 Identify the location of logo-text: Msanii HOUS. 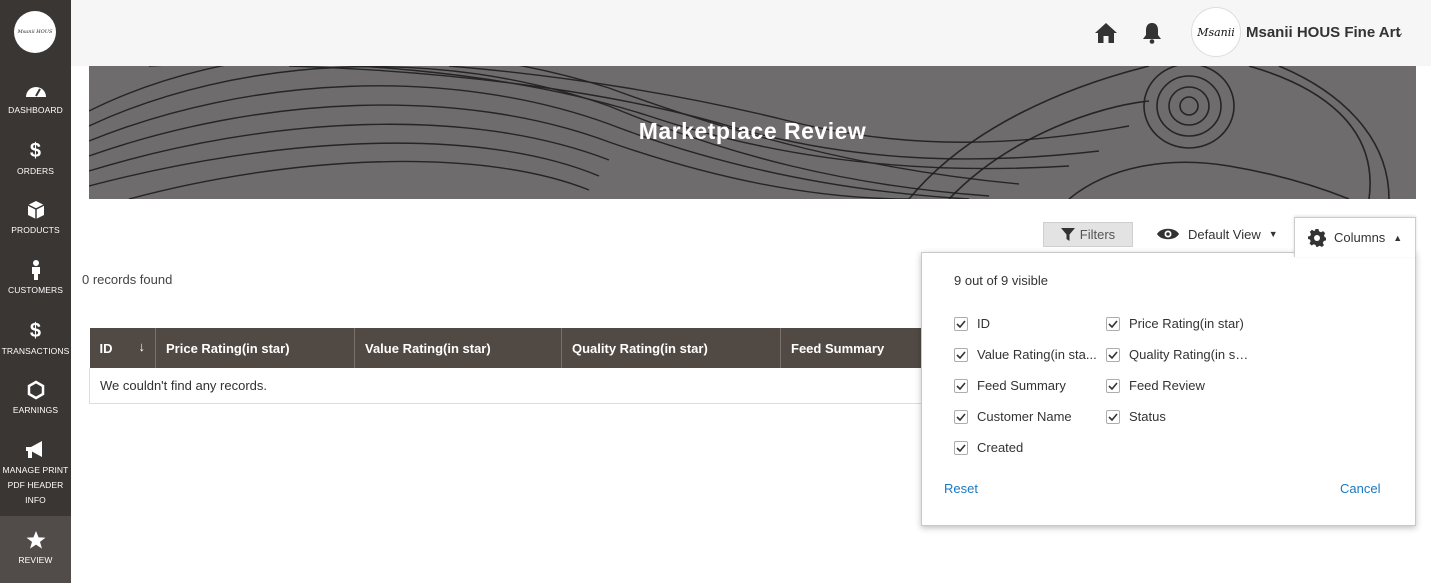
(35, 32).